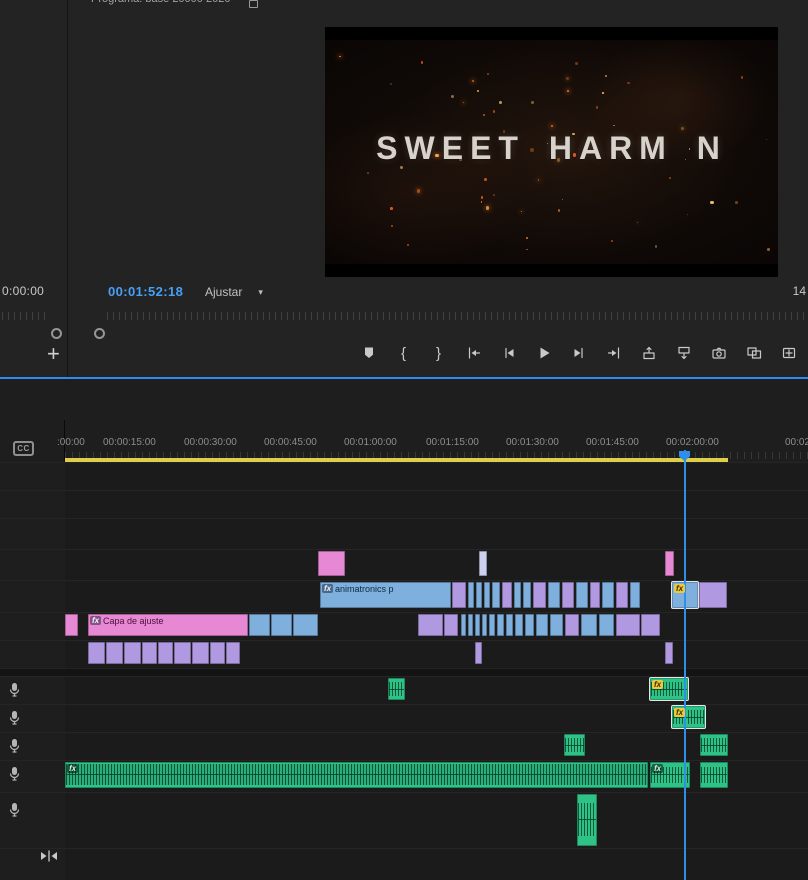 The image size is (808, 880). I want to click on track-lane-V4, so click(436, 564).